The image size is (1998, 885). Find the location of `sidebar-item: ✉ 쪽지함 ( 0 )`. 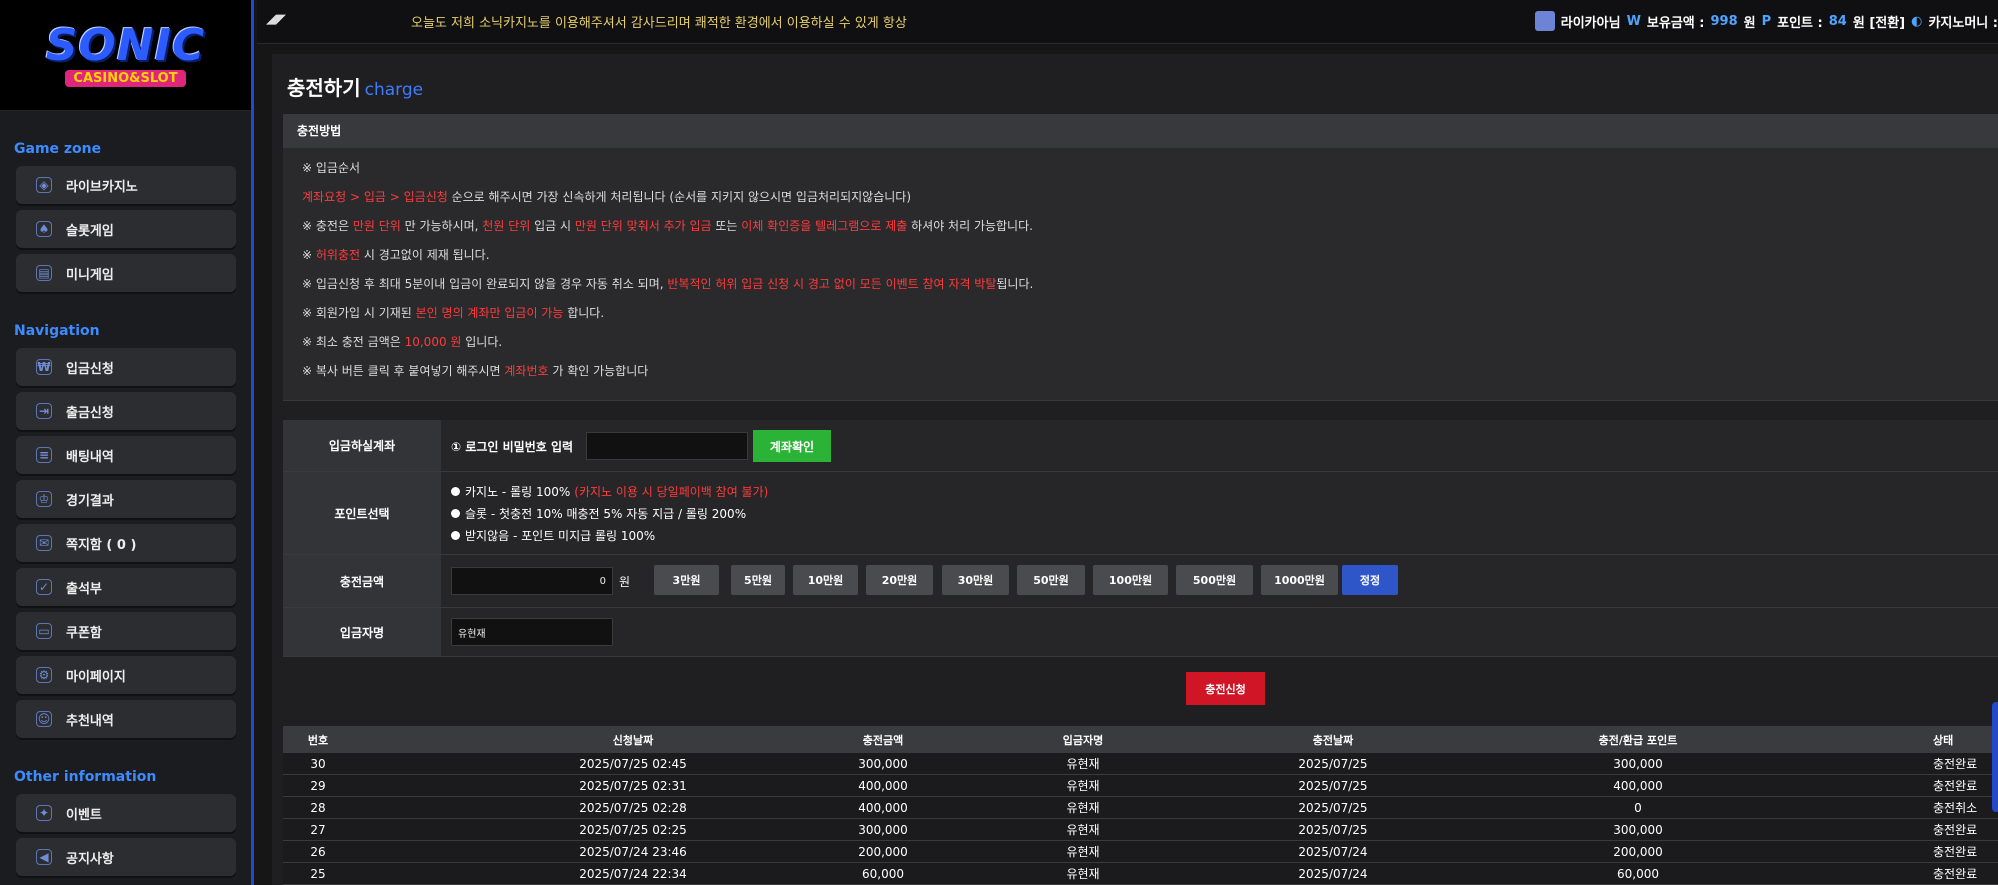

sidebar-item: ✉ 쪽지함 ( 0 ) is located at coordinates (126, 543).